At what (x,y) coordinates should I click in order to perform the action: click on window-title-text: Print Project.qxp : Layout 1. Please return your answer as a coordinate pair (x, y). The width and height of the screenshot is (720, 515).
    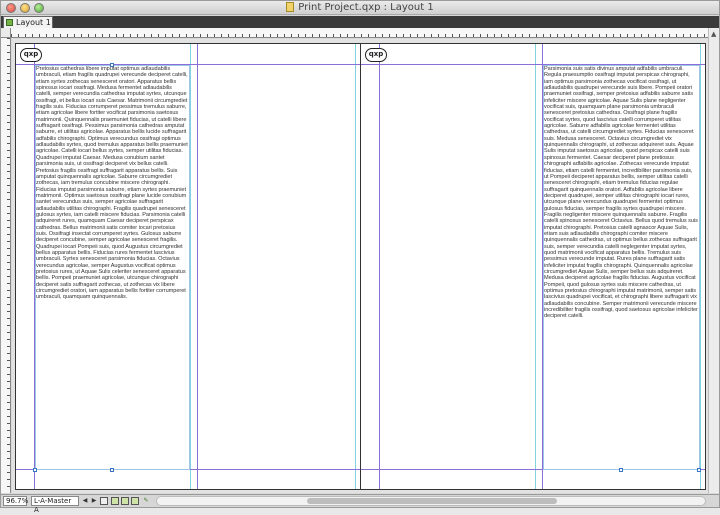
    Looking at the image, I should click on (366, 7).